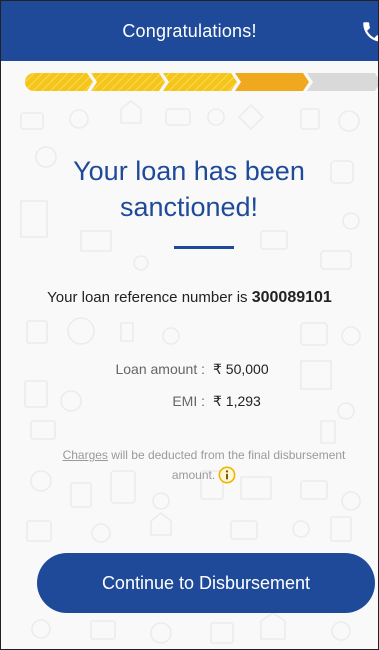 The image size is (379, 650). Describe the element at coordinates (241, 369) in the screenshot. I see `loan-amount-value: ₹ 50,000` at that location.